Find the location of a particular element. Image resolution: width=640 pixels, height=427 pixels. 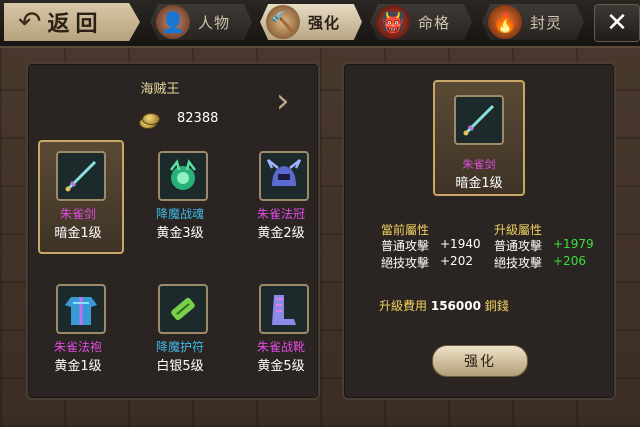

enhance-button: 强化 is located at coordinates (480, 361).